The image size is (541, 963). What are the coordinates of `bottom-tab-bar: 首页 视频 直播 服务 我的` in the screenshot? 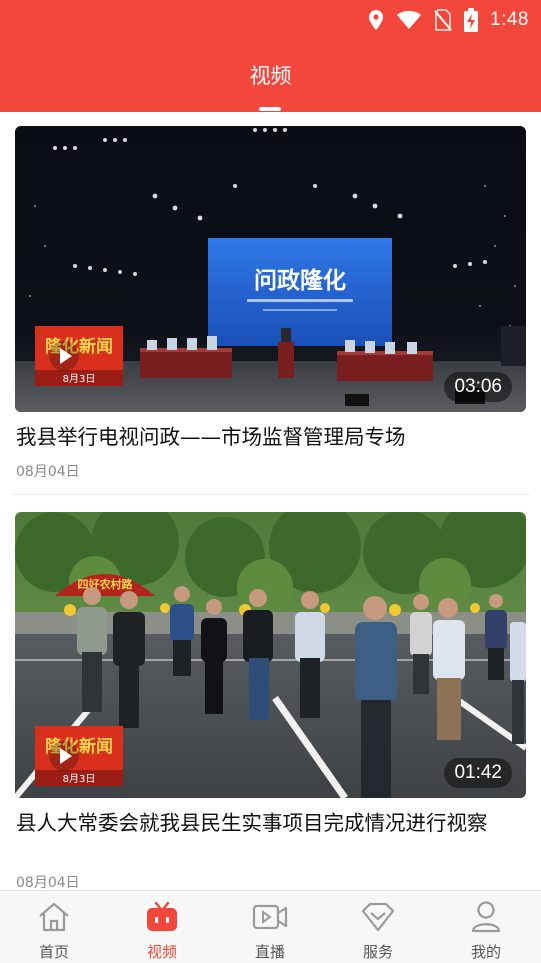 It's located at (270, 926).